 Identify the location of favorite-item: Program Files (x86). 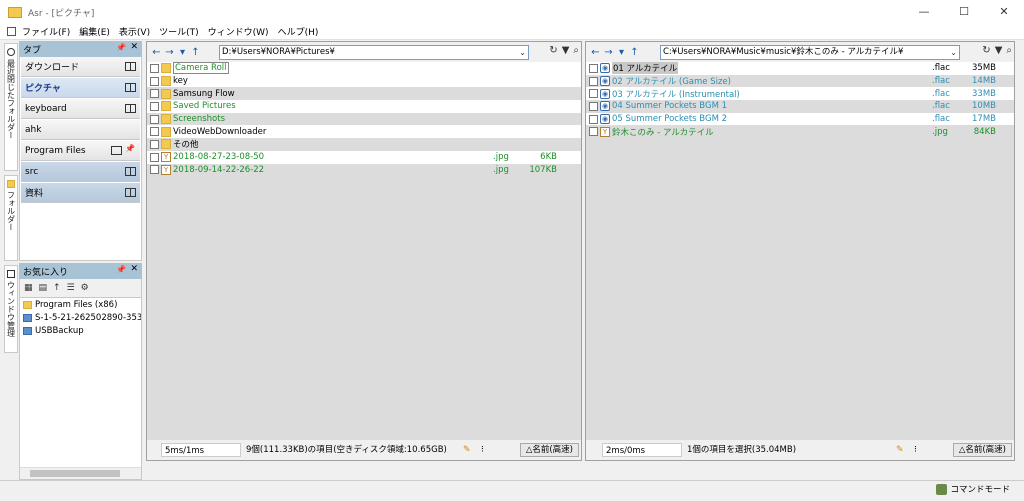
(80, 304).